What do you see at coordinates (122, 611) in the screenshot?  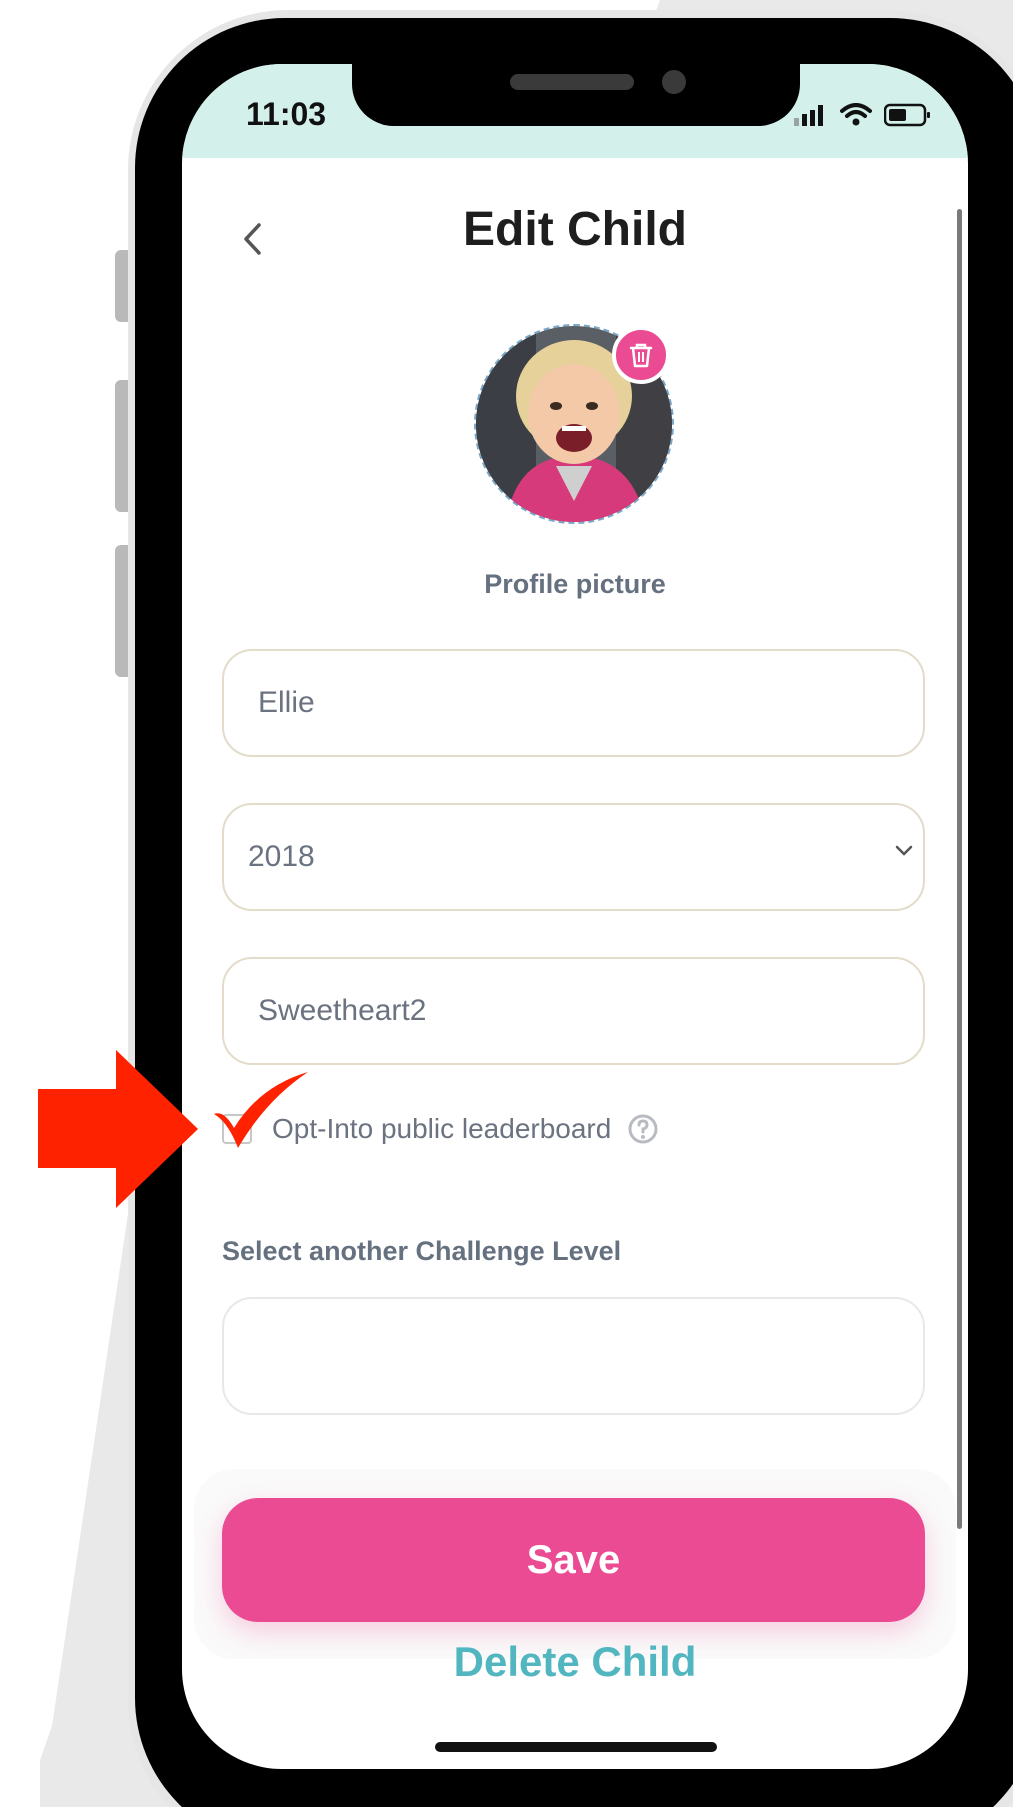 I see `volume-down-button` at bounding box center [122, 611].